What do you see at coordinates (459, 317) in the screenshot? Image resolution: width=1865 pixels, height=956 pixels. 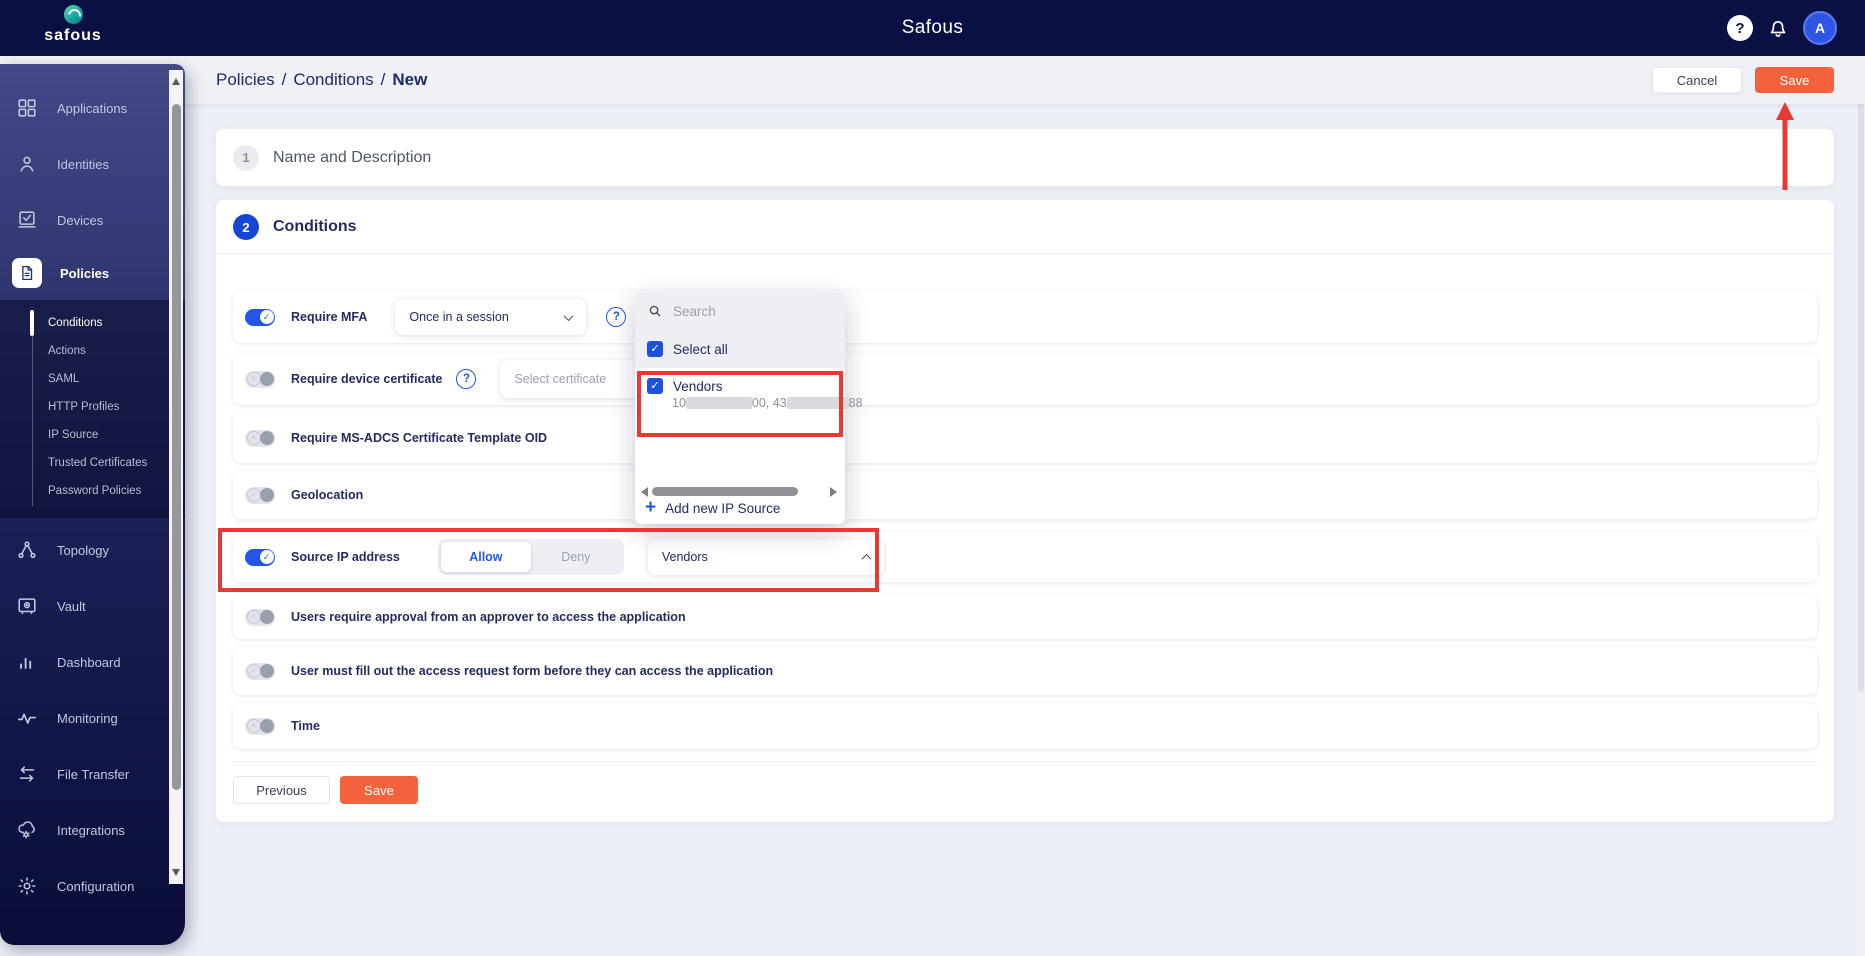 I see `dropdown-value: Once in a session` at bounding box center [459, 317].